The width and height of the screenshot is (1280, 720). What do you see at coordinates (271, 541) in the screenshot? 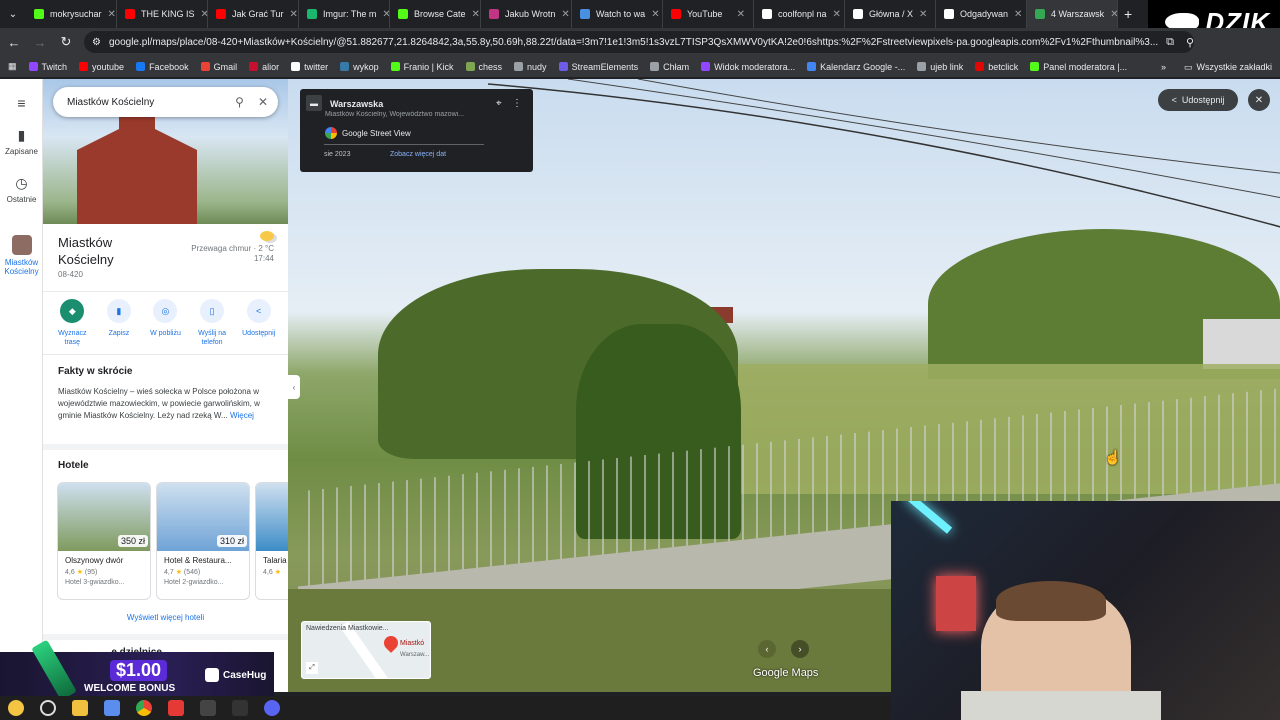
I see `hotel-card: Talaria 4,6 ★` at bounding box center [271, 541].